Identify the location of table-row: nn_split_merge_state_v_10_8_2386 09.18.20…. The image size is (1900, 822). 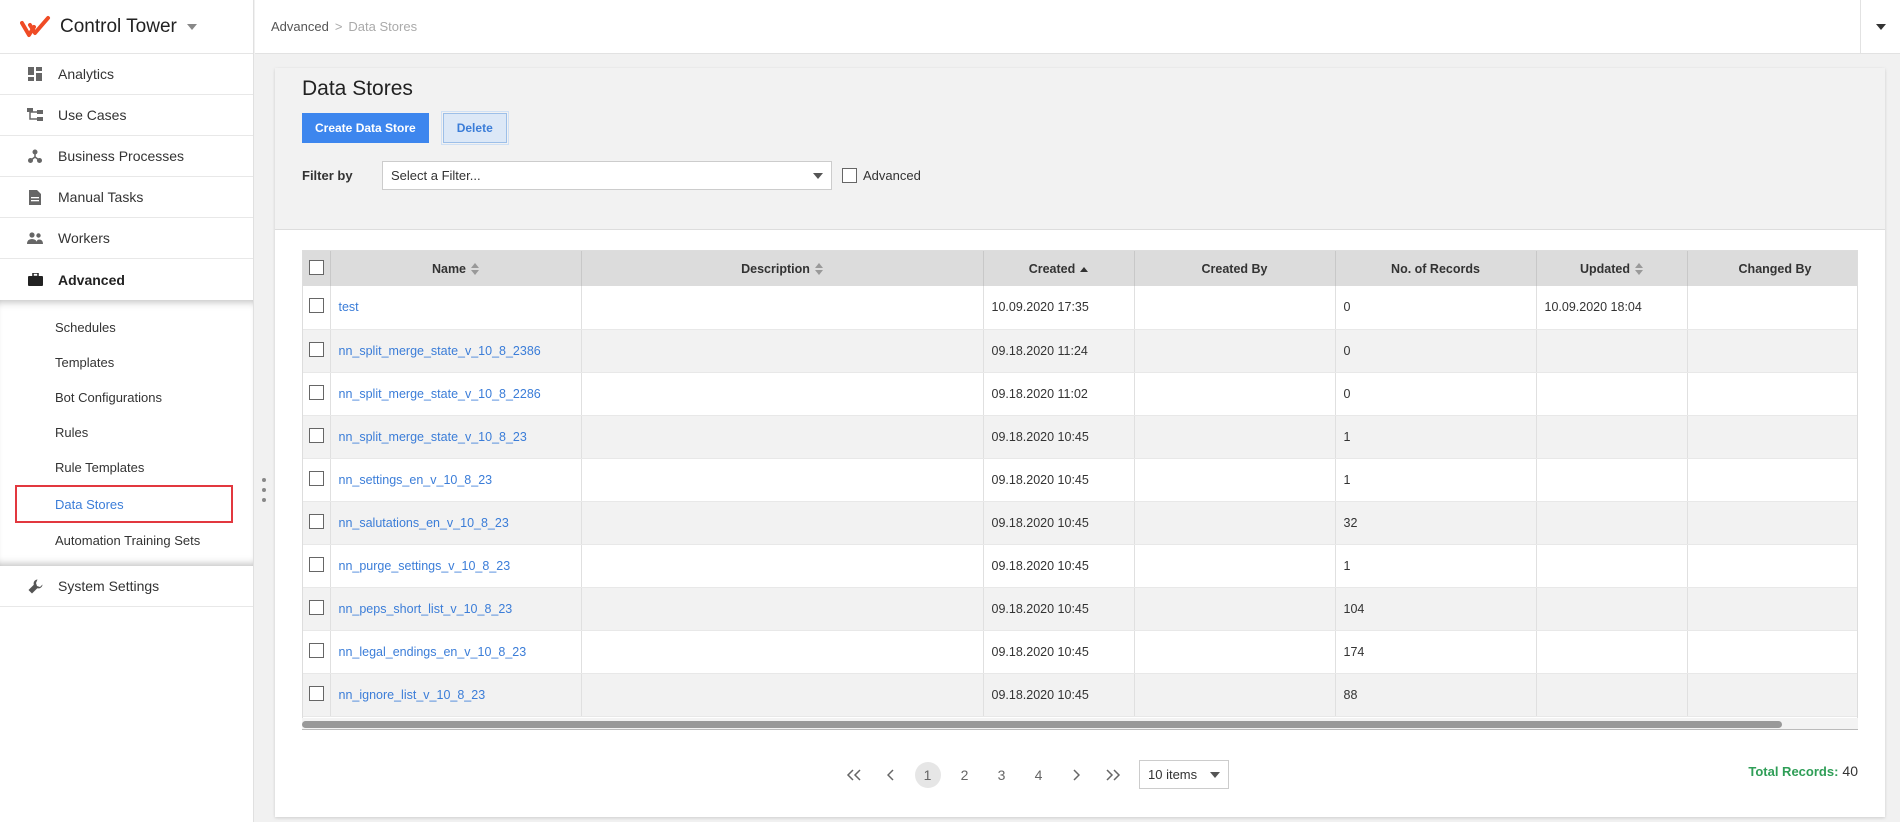
(1080, 351).